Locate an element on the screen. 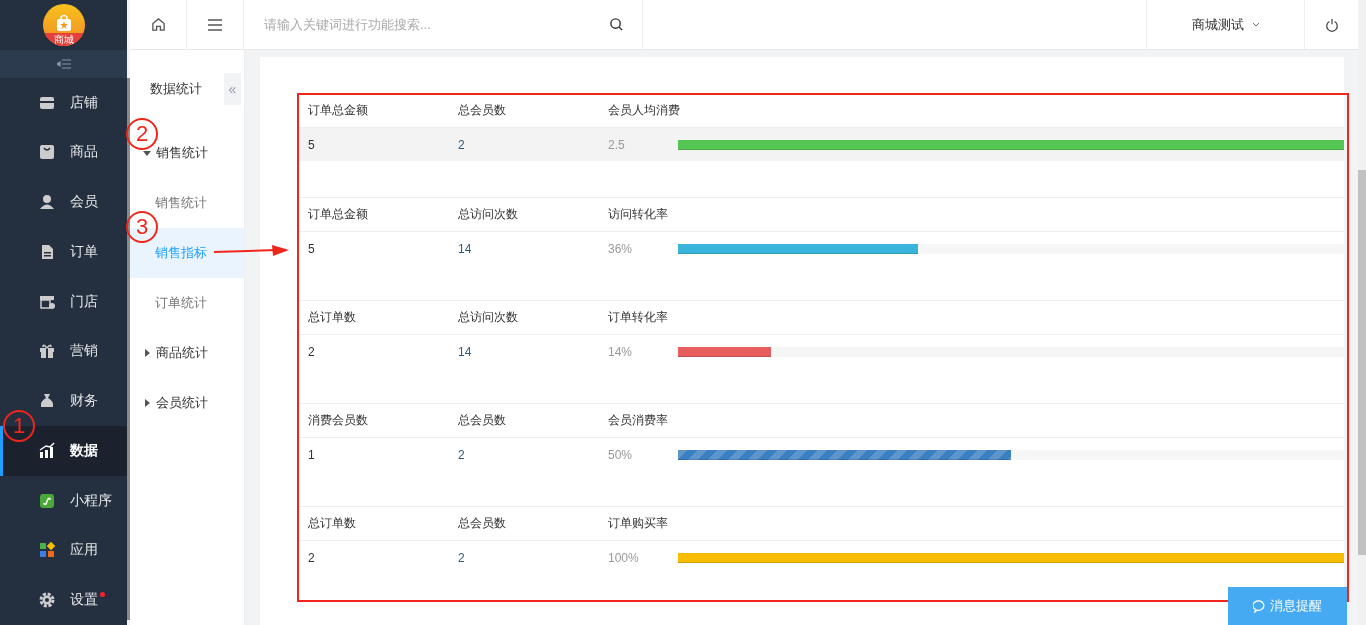 The image size is (1366, 625). search-icon is located at coordinates (616, 24).